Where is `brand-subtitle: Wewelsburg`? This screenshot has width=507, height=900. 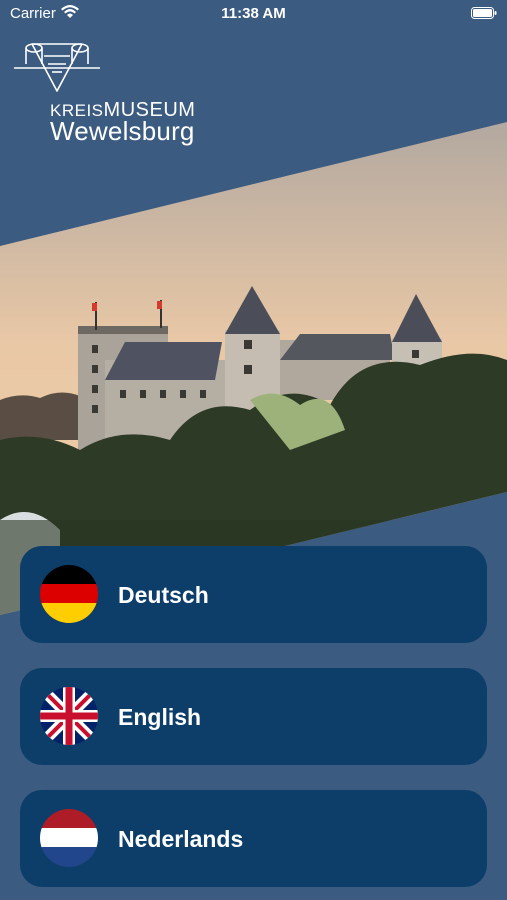 brand-subtitle: Wewelsburg is located at coordinates (122, 131).